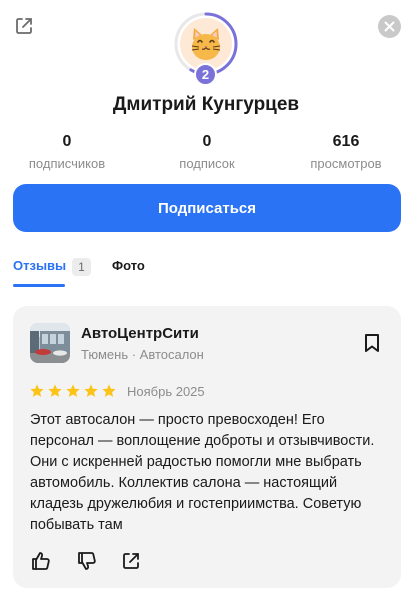 Image resolution: width=412 pixels, height=595 pixels. I want to click on cat-emoji-icon, so click(206, 44).